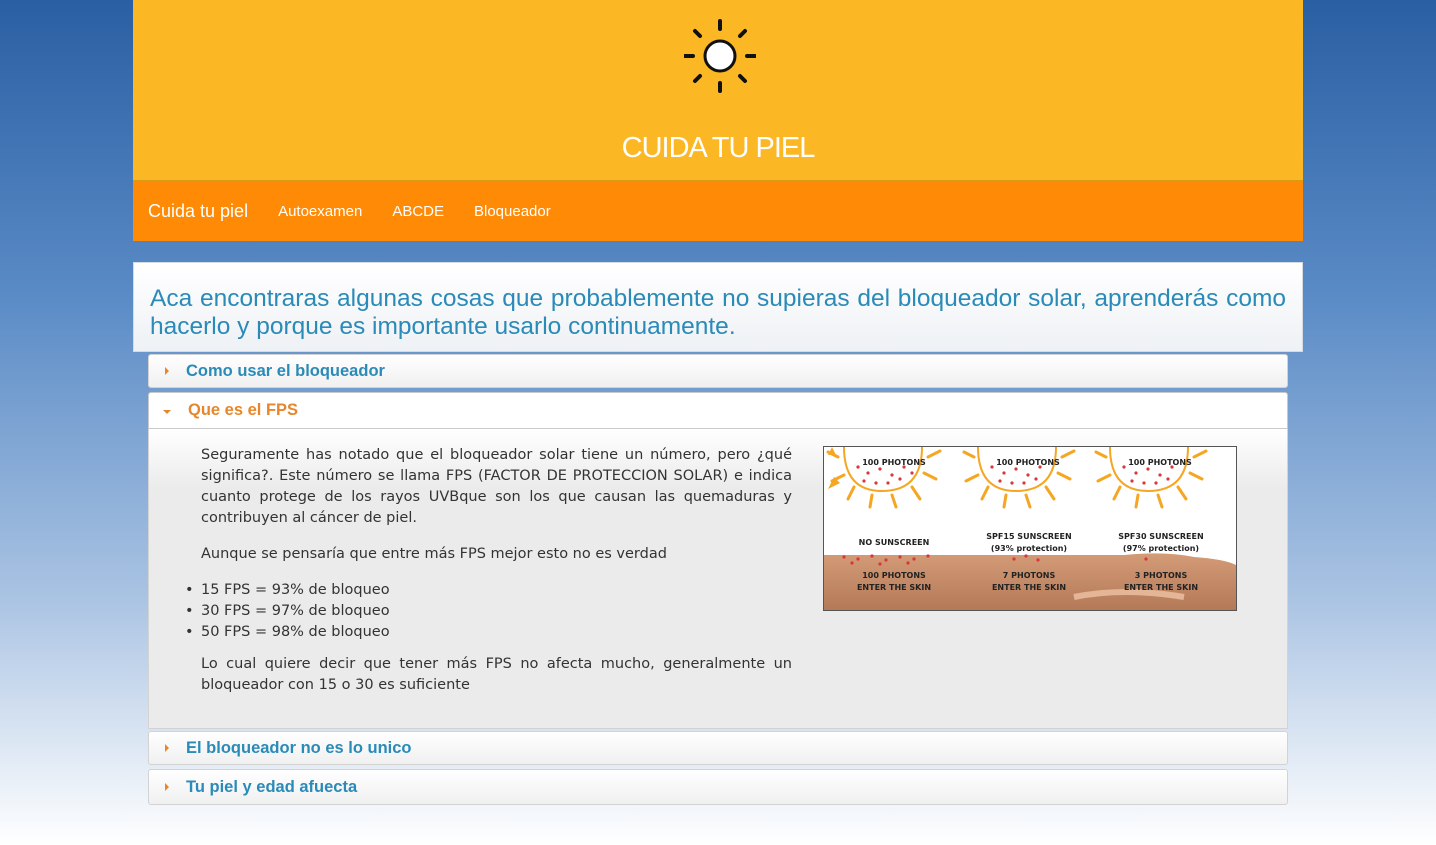  Describe the element at coordinates (299, 747) in the screenshot. I see `accordion-label: El bloqueador no es lo unico` at that location.